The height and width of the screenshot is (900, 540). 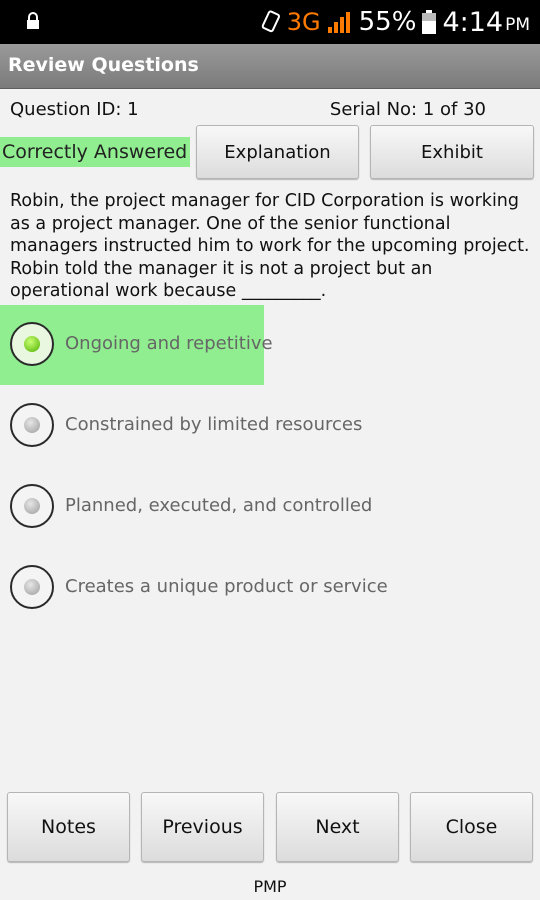 What do you see at coordinates (103, 65) in the screenshot?
I see `page-title: Review Questions` at bounding box center [103, 65].